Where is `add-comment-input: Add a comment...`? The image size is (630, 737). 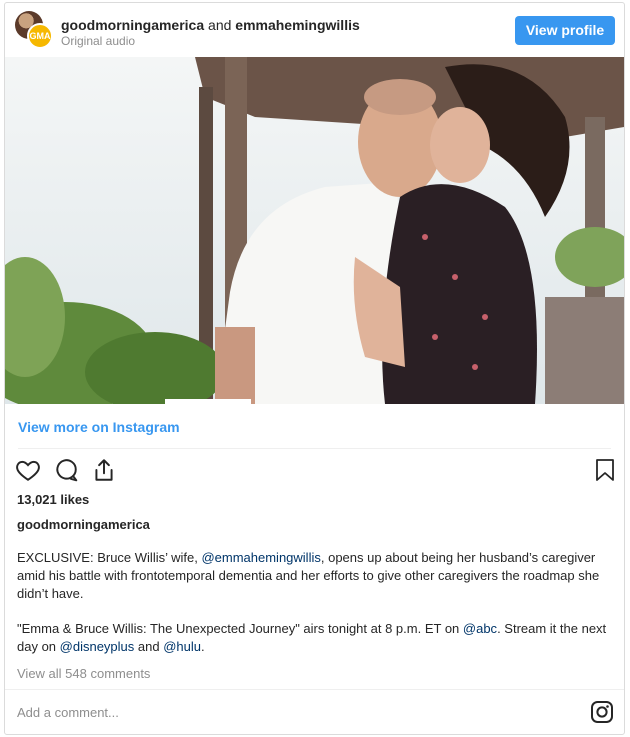 add-comment-input: Add a comment... is located at coordinates (68, 712).